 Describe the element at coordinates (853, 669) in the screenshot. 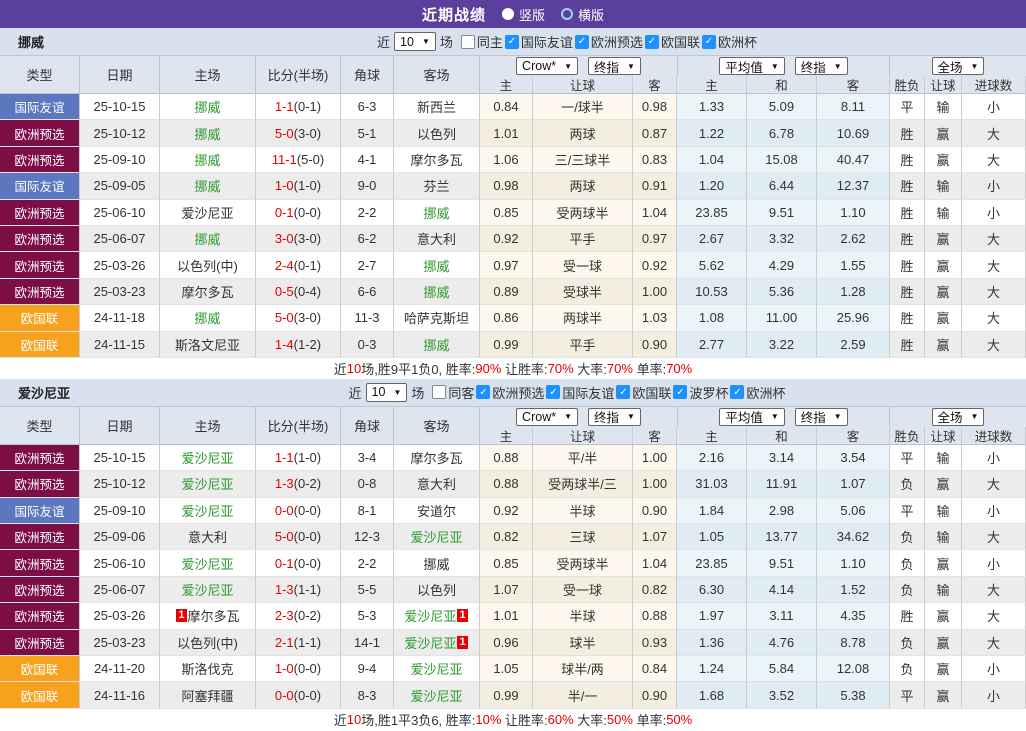

I see `avg-away-odds: 12.08` at that location.